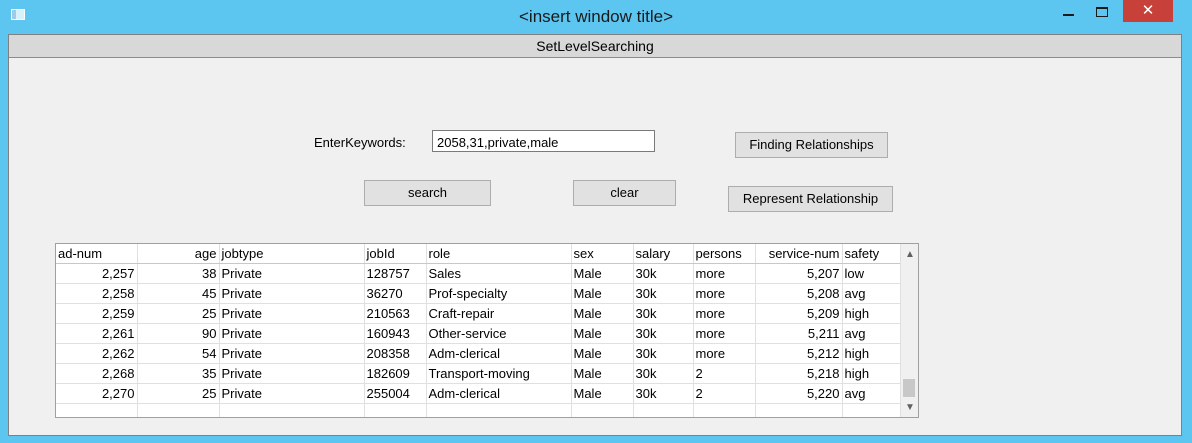 The image size is (1192, 443). I want to click on cell-jobid: 36270, so click(395, 293).